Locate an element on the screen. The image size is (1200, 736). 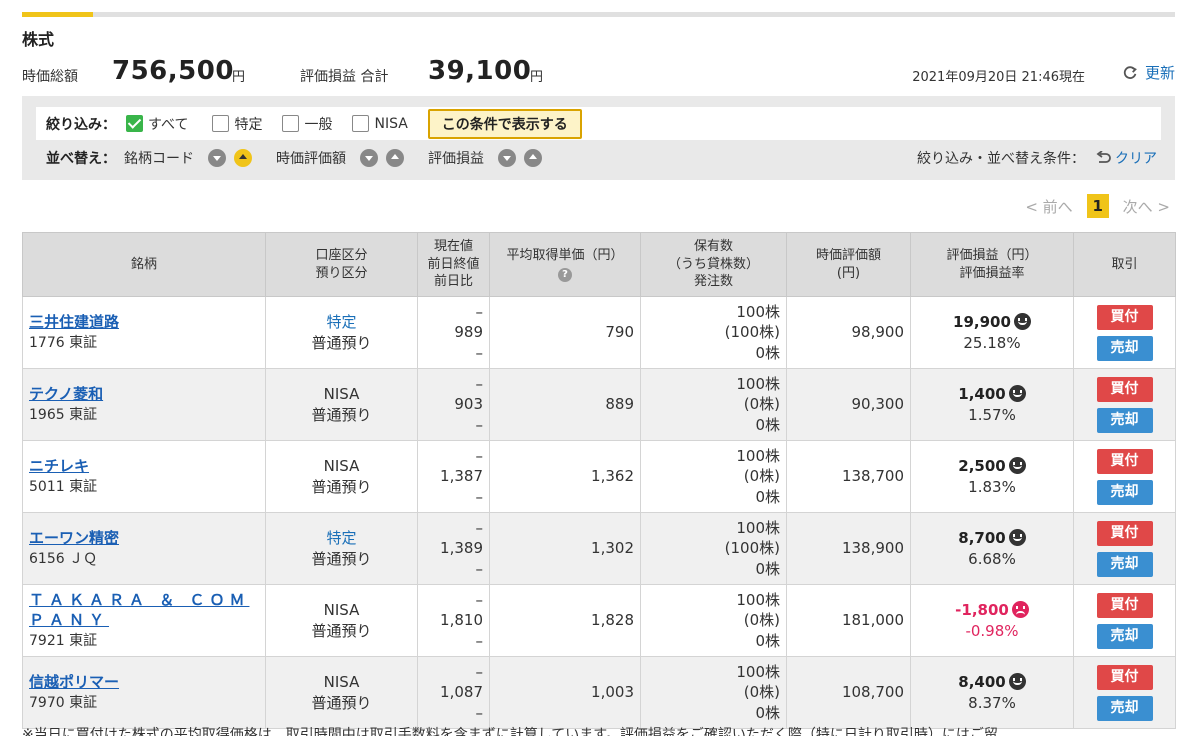
conditions-label: 絞り込み・並べ替え条件： is located at coordinates (1001, 159).